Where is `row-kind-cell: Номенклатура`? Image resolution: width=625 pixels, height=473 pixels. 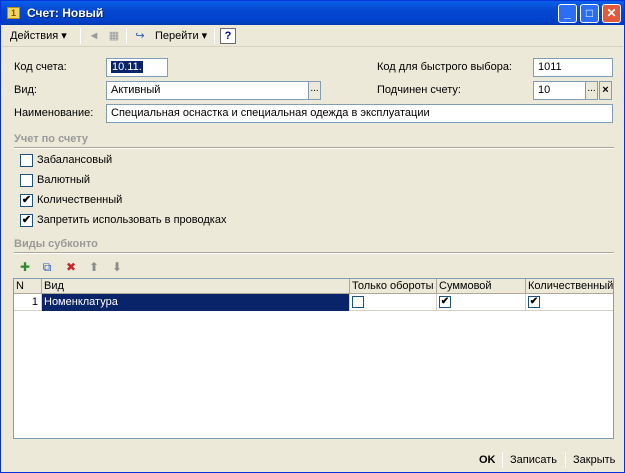
row-kind-cell: Номенклатура is located at coordinates (196, 302).